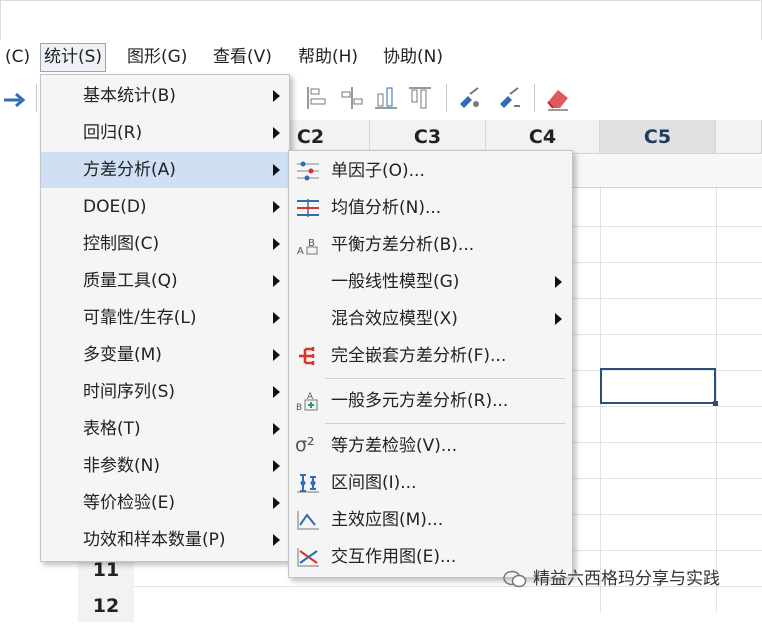 The image size is (762, 626). I want to click on align-top-icon, so click(420, 98).